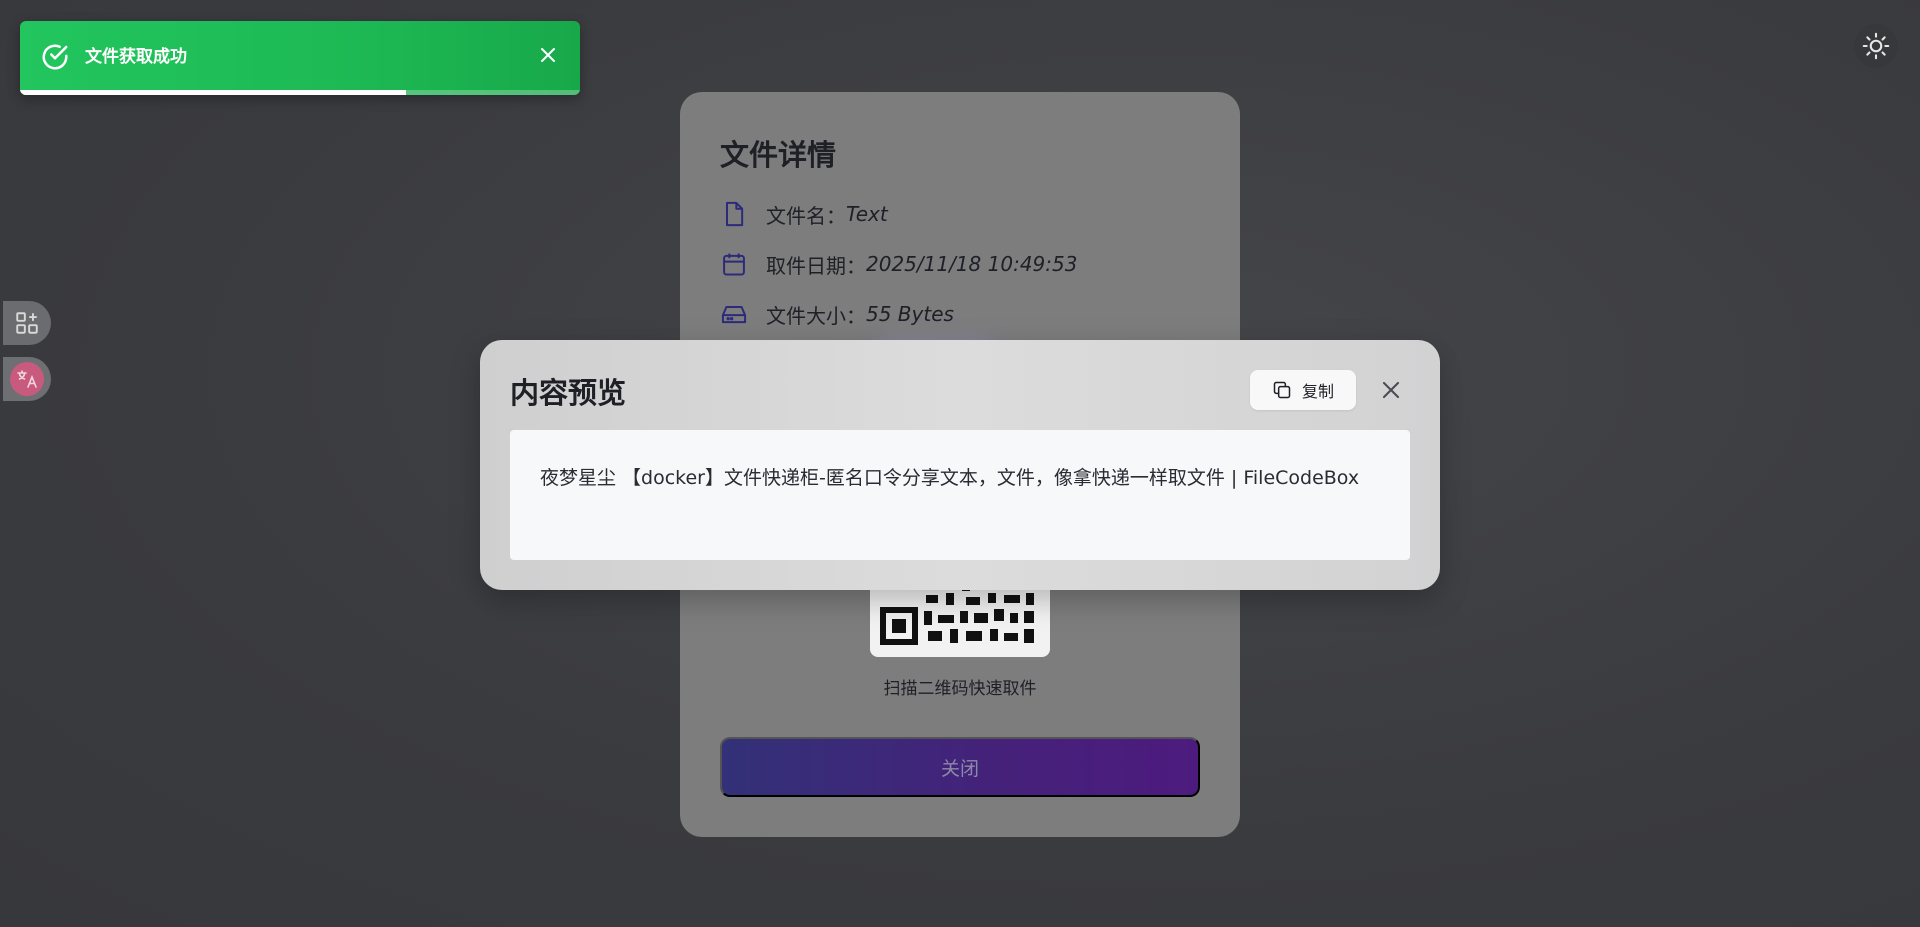  I want to click on translate-button, so click(27, 379).